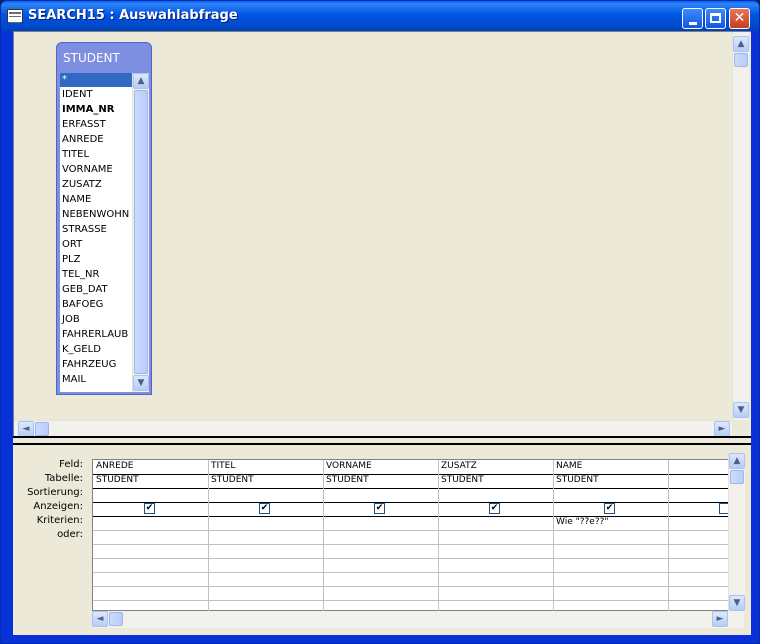 This screenshot has width=760, height=644. Describe the element at coordinates (221, 466) in the screenshot. I see `grid-cell-feld: TITEL` at that location.